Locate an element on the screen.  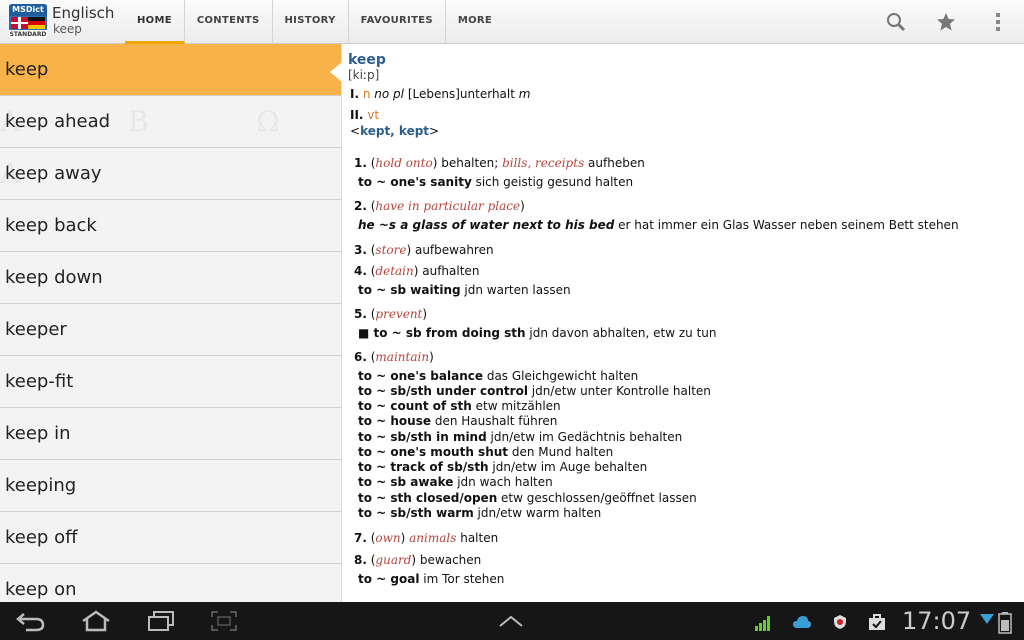
recent-apps-icon is located at coordinates (161, 621).